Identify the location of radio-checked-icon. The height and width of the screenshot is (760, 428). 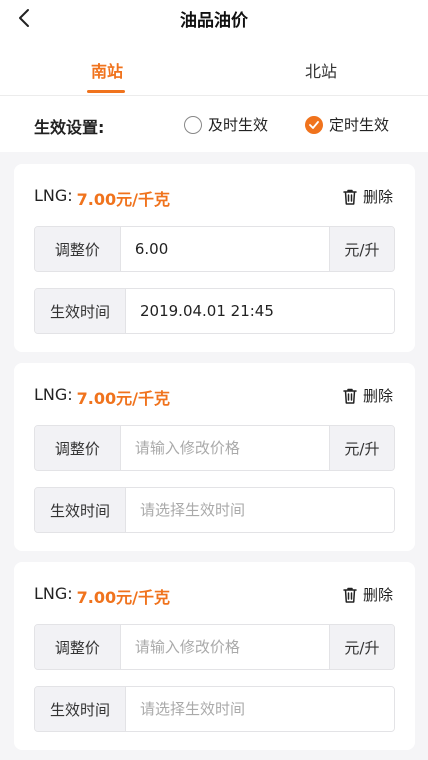
(314, 124).